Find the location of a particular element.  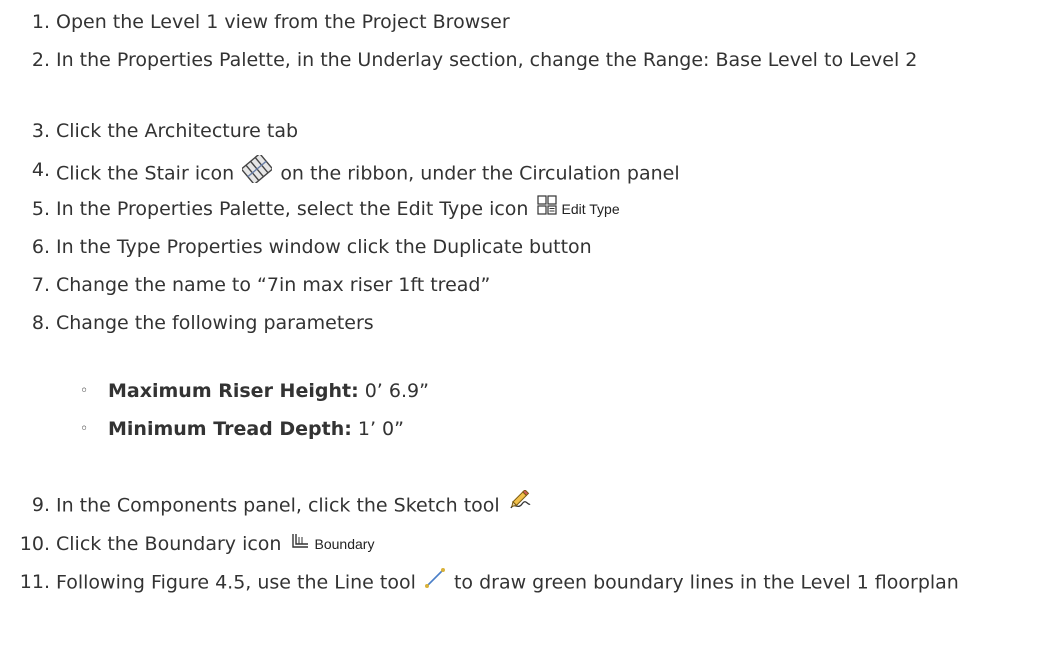

step-number: 5. is located at coordinates (40, 209).